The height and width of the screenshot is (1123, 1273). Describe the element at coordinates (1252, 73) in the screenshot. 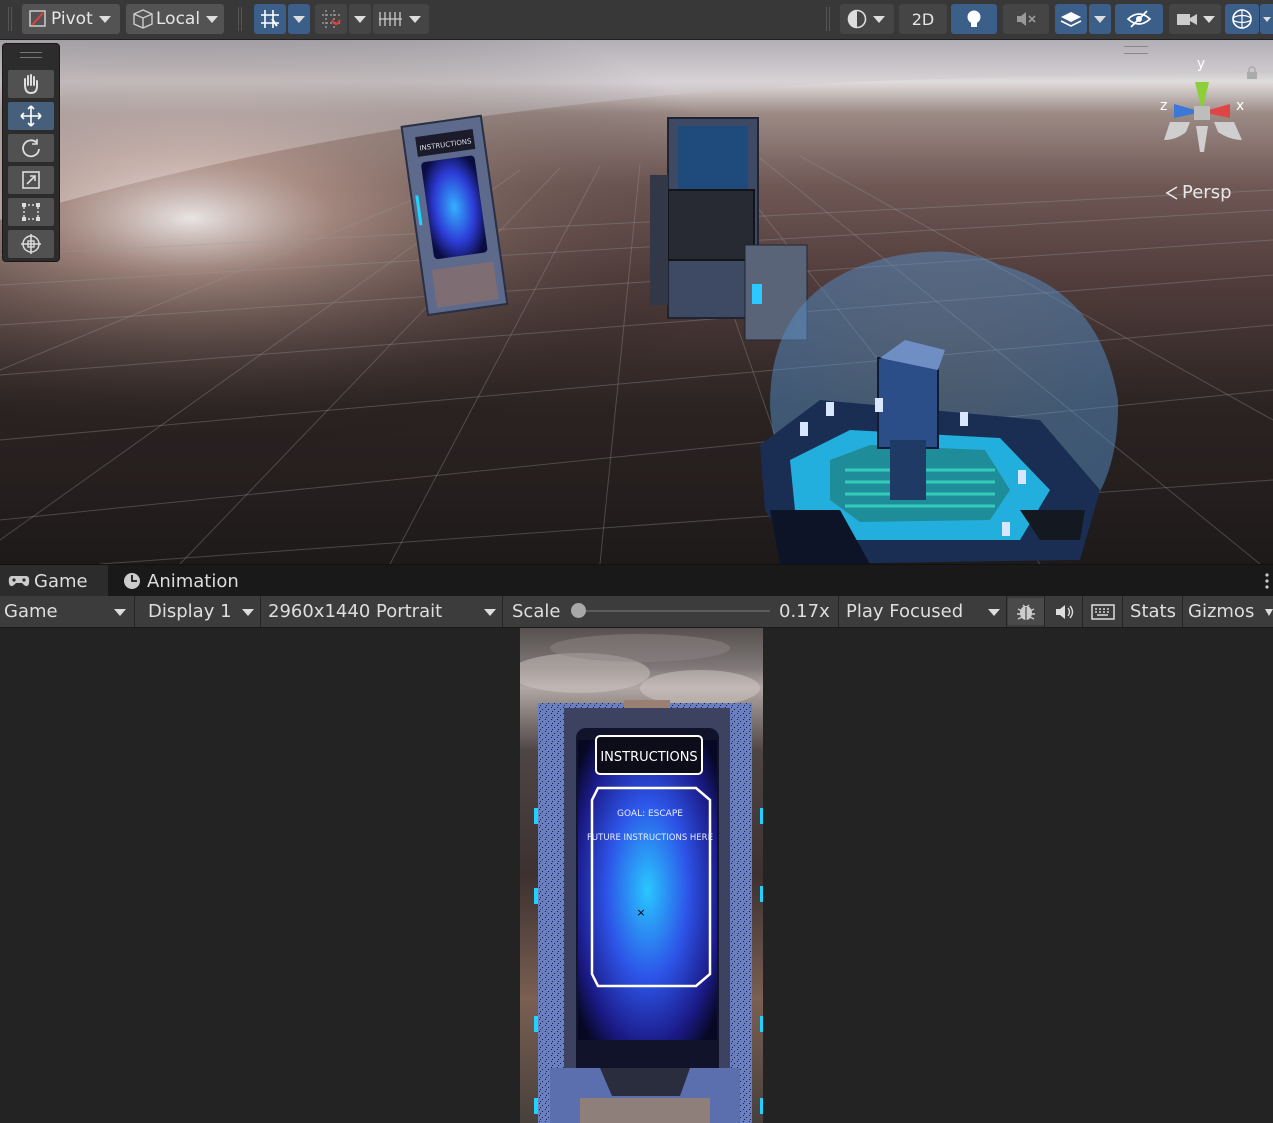

I see `lock-icon` at that location.